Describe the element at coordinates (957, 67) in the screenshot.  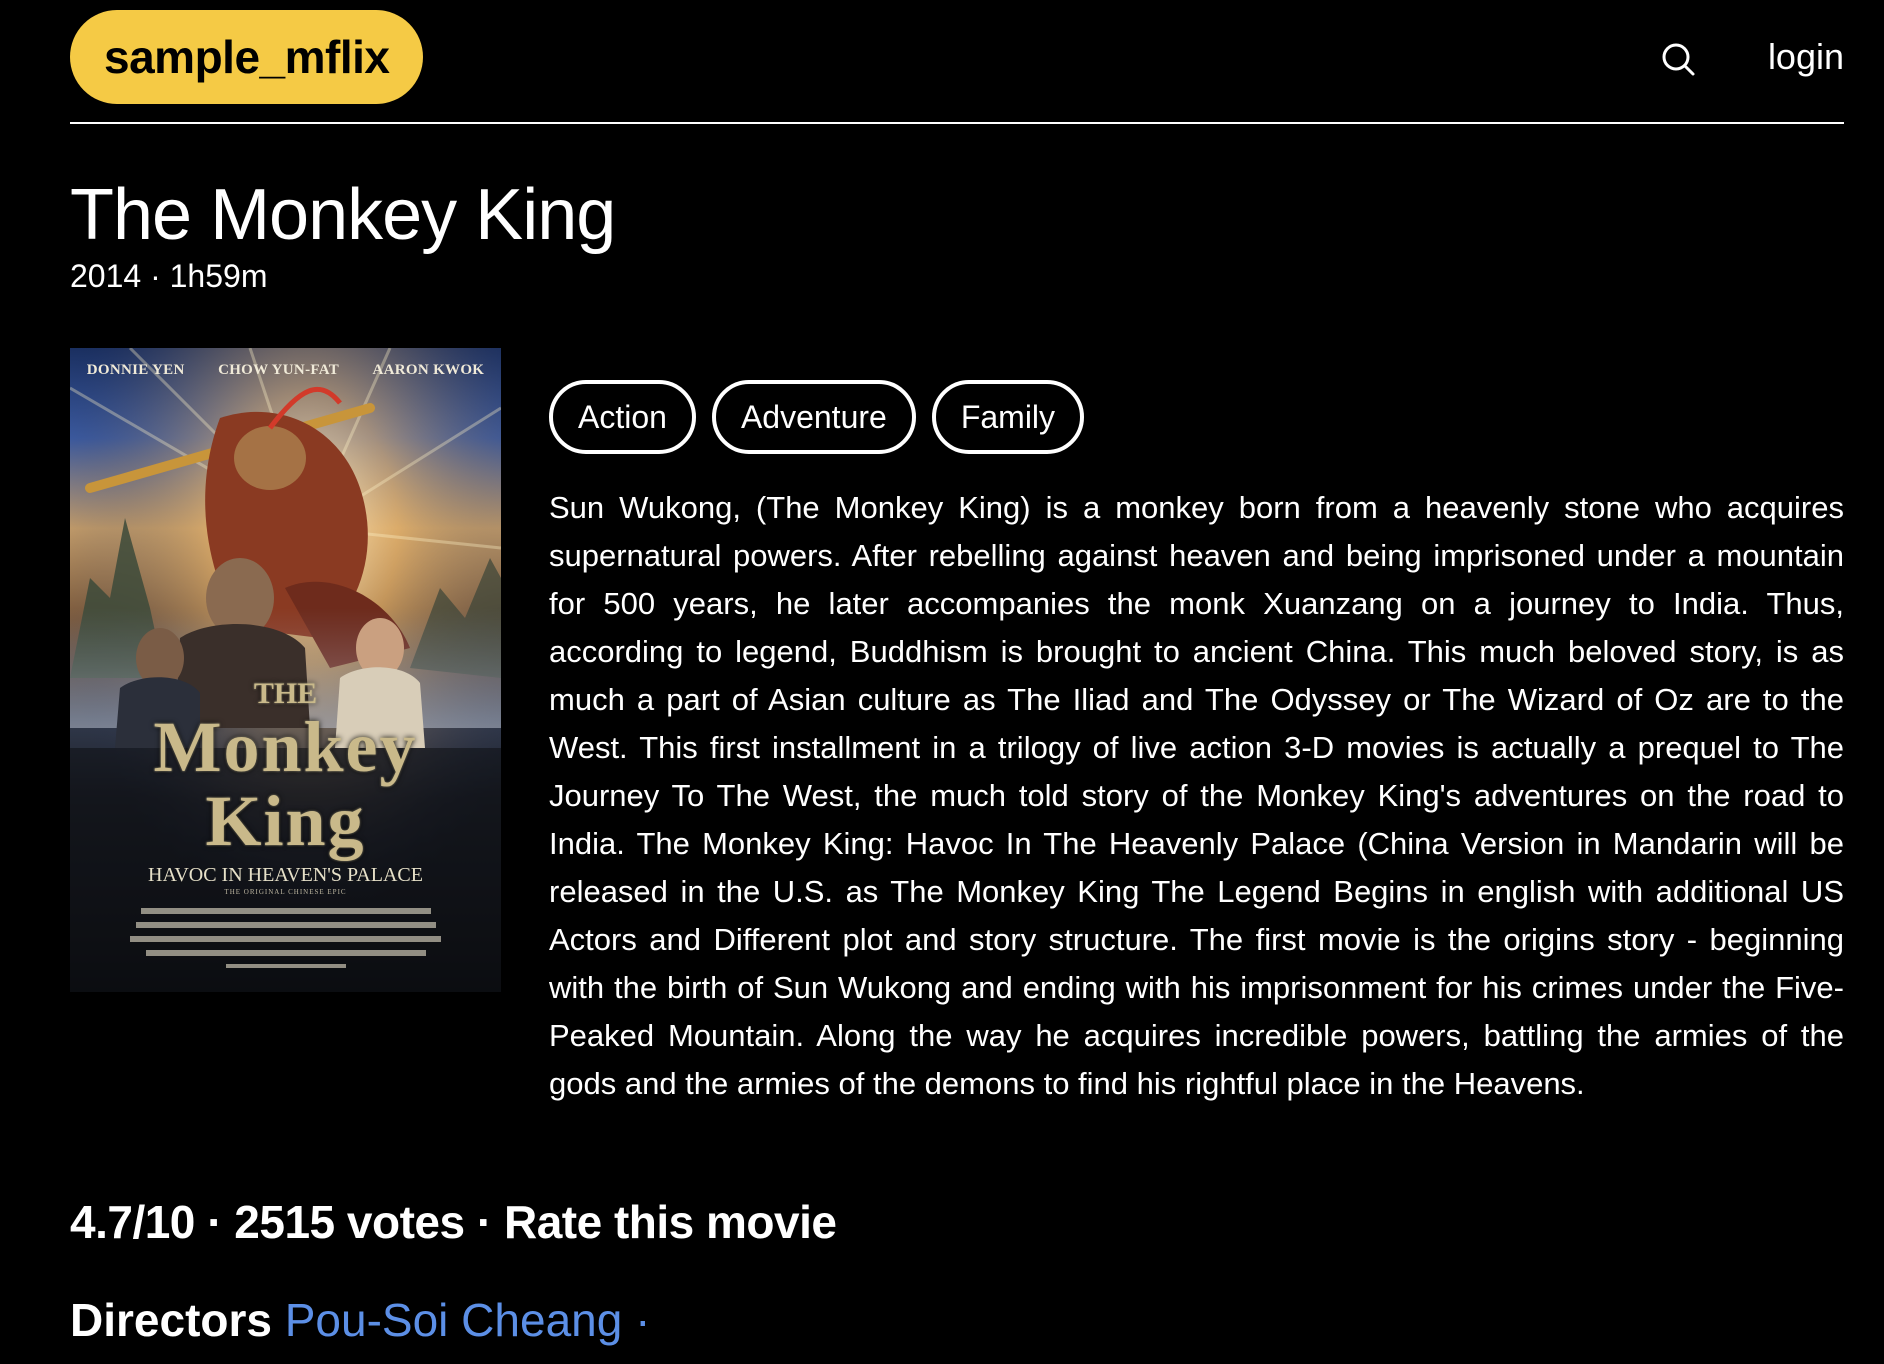
I see `header: sample_mflix login` at that location.